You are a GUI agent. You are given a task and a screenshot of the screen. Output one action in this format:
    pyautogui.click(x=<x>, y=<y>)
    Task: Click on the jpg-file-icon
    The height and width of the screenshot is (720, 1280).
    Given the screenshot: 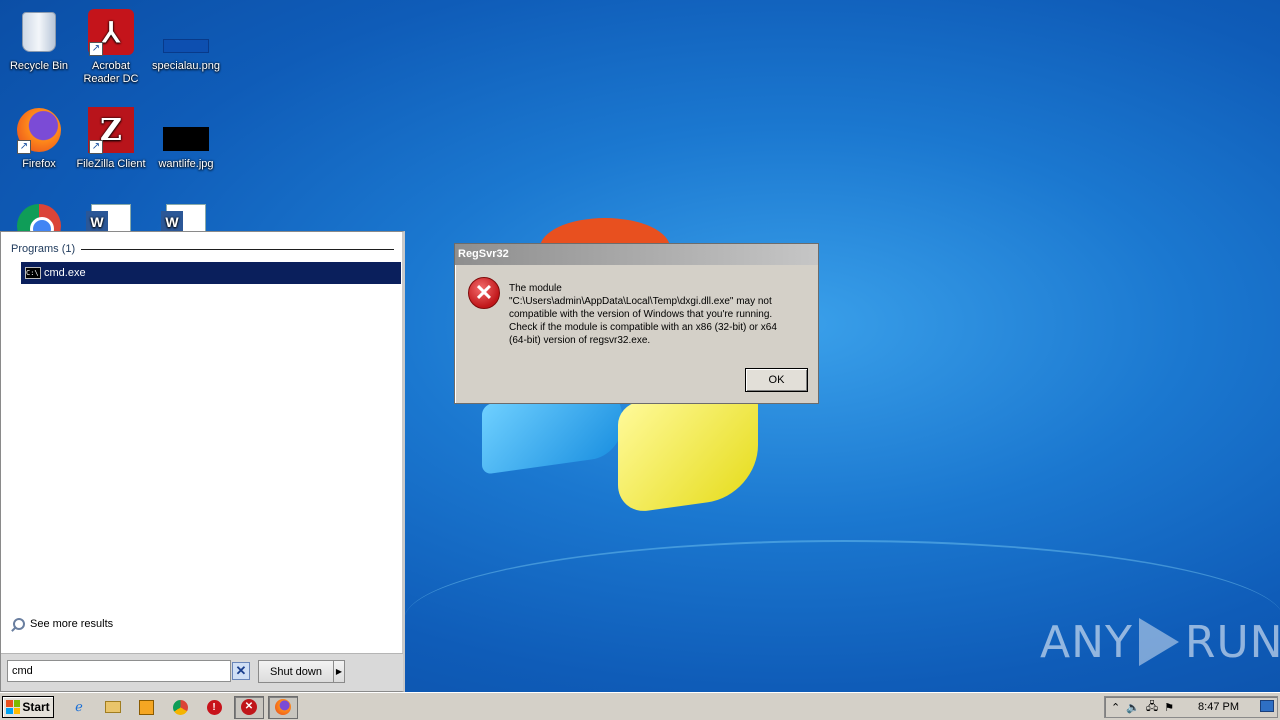 What is the action you would take?
    pyautogui.click(x=186, y=139)
    